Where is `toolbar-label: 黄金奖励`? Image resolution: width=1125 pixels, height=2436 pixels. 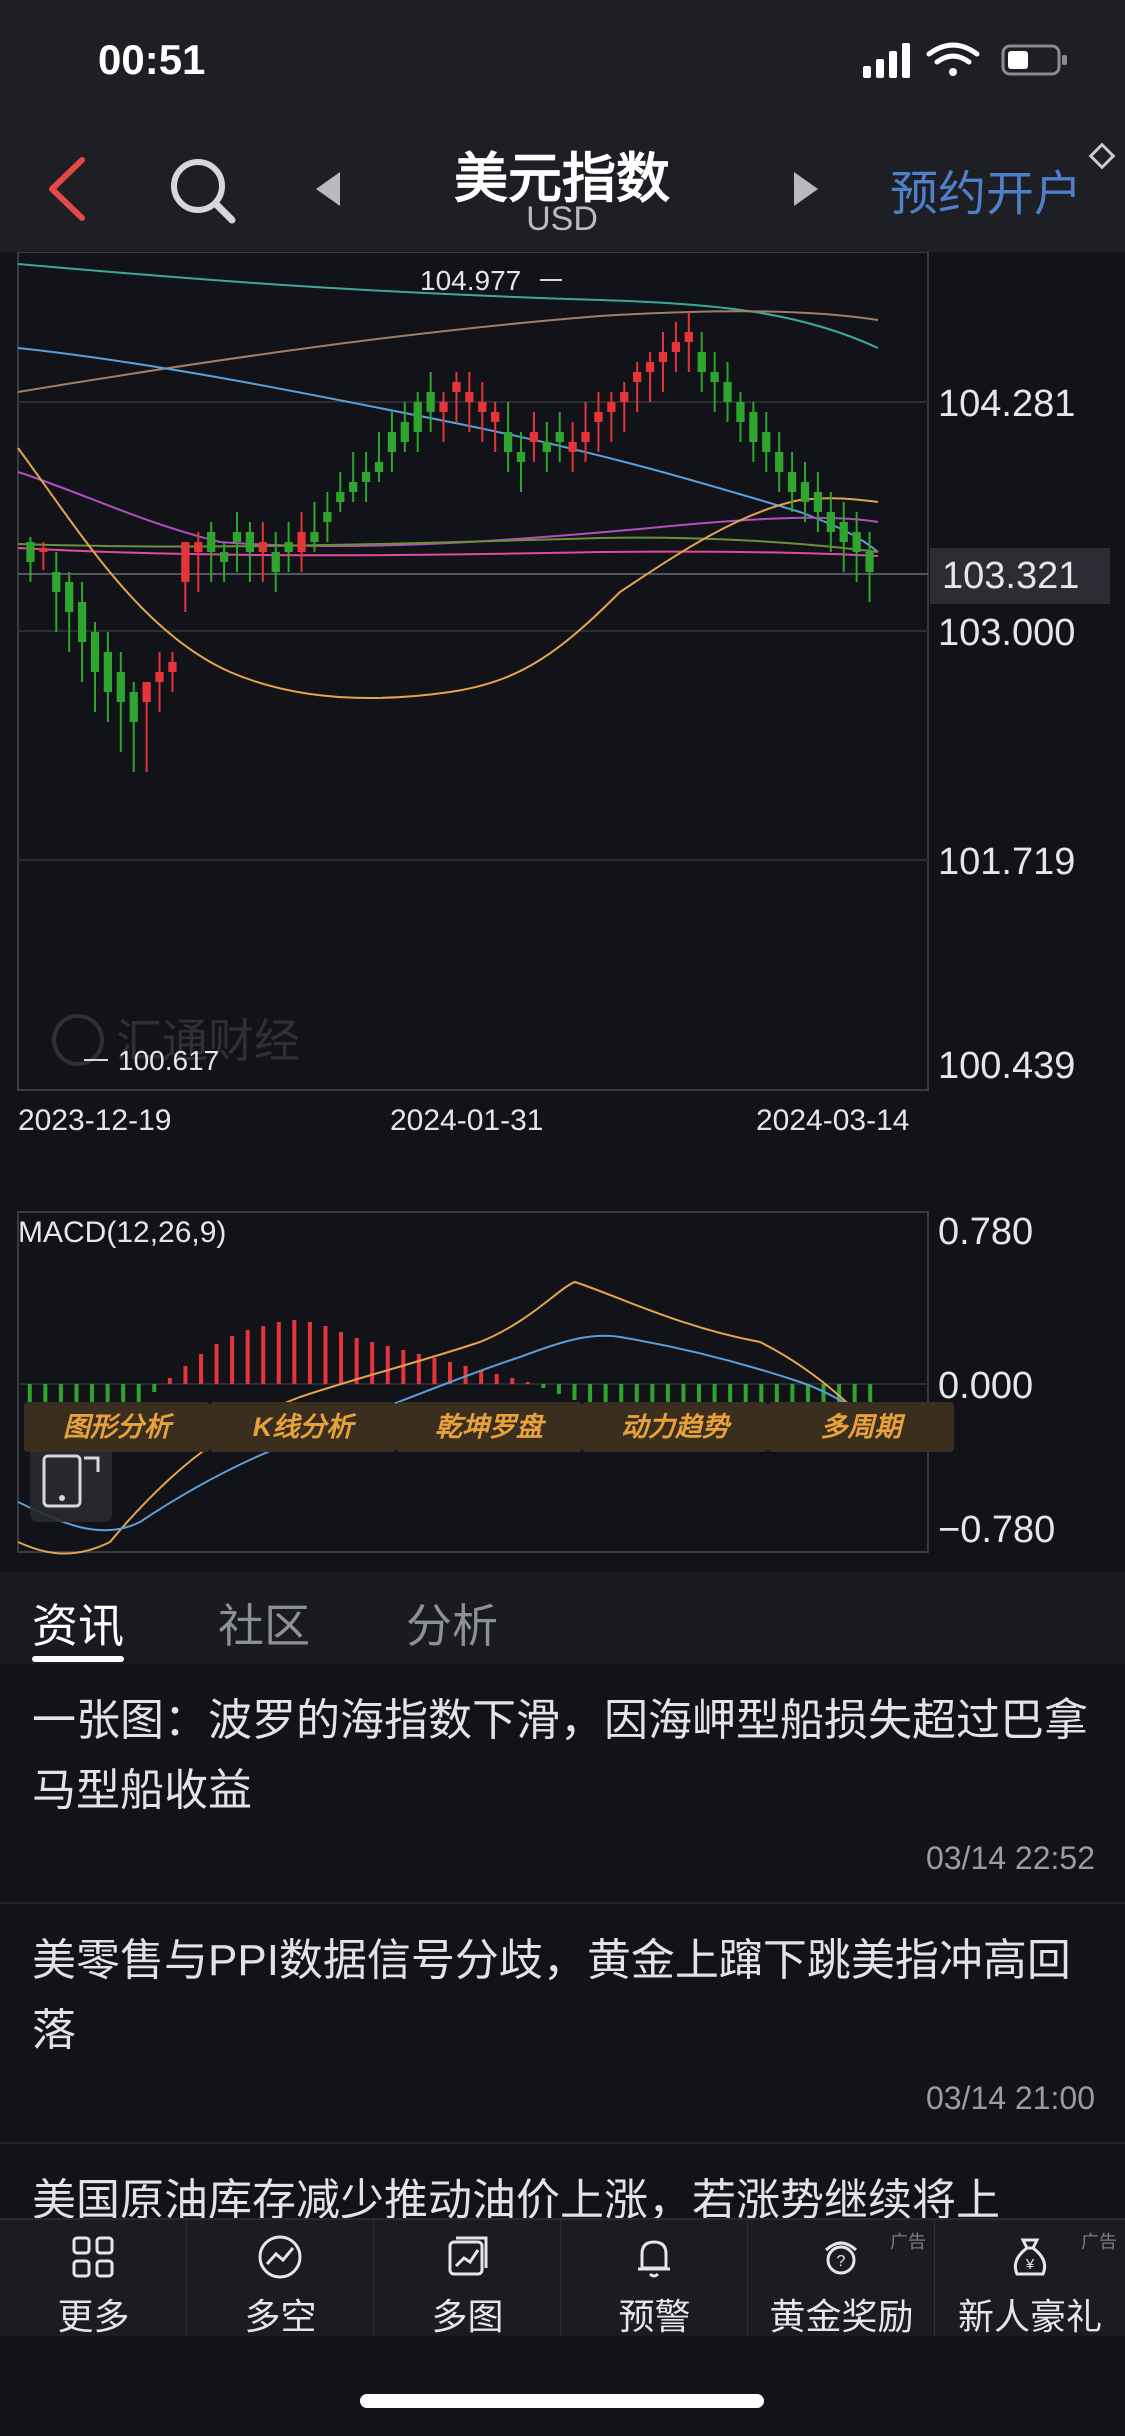
toolbar-label: 黄金奖励 is located at coordinates (841, 2316).